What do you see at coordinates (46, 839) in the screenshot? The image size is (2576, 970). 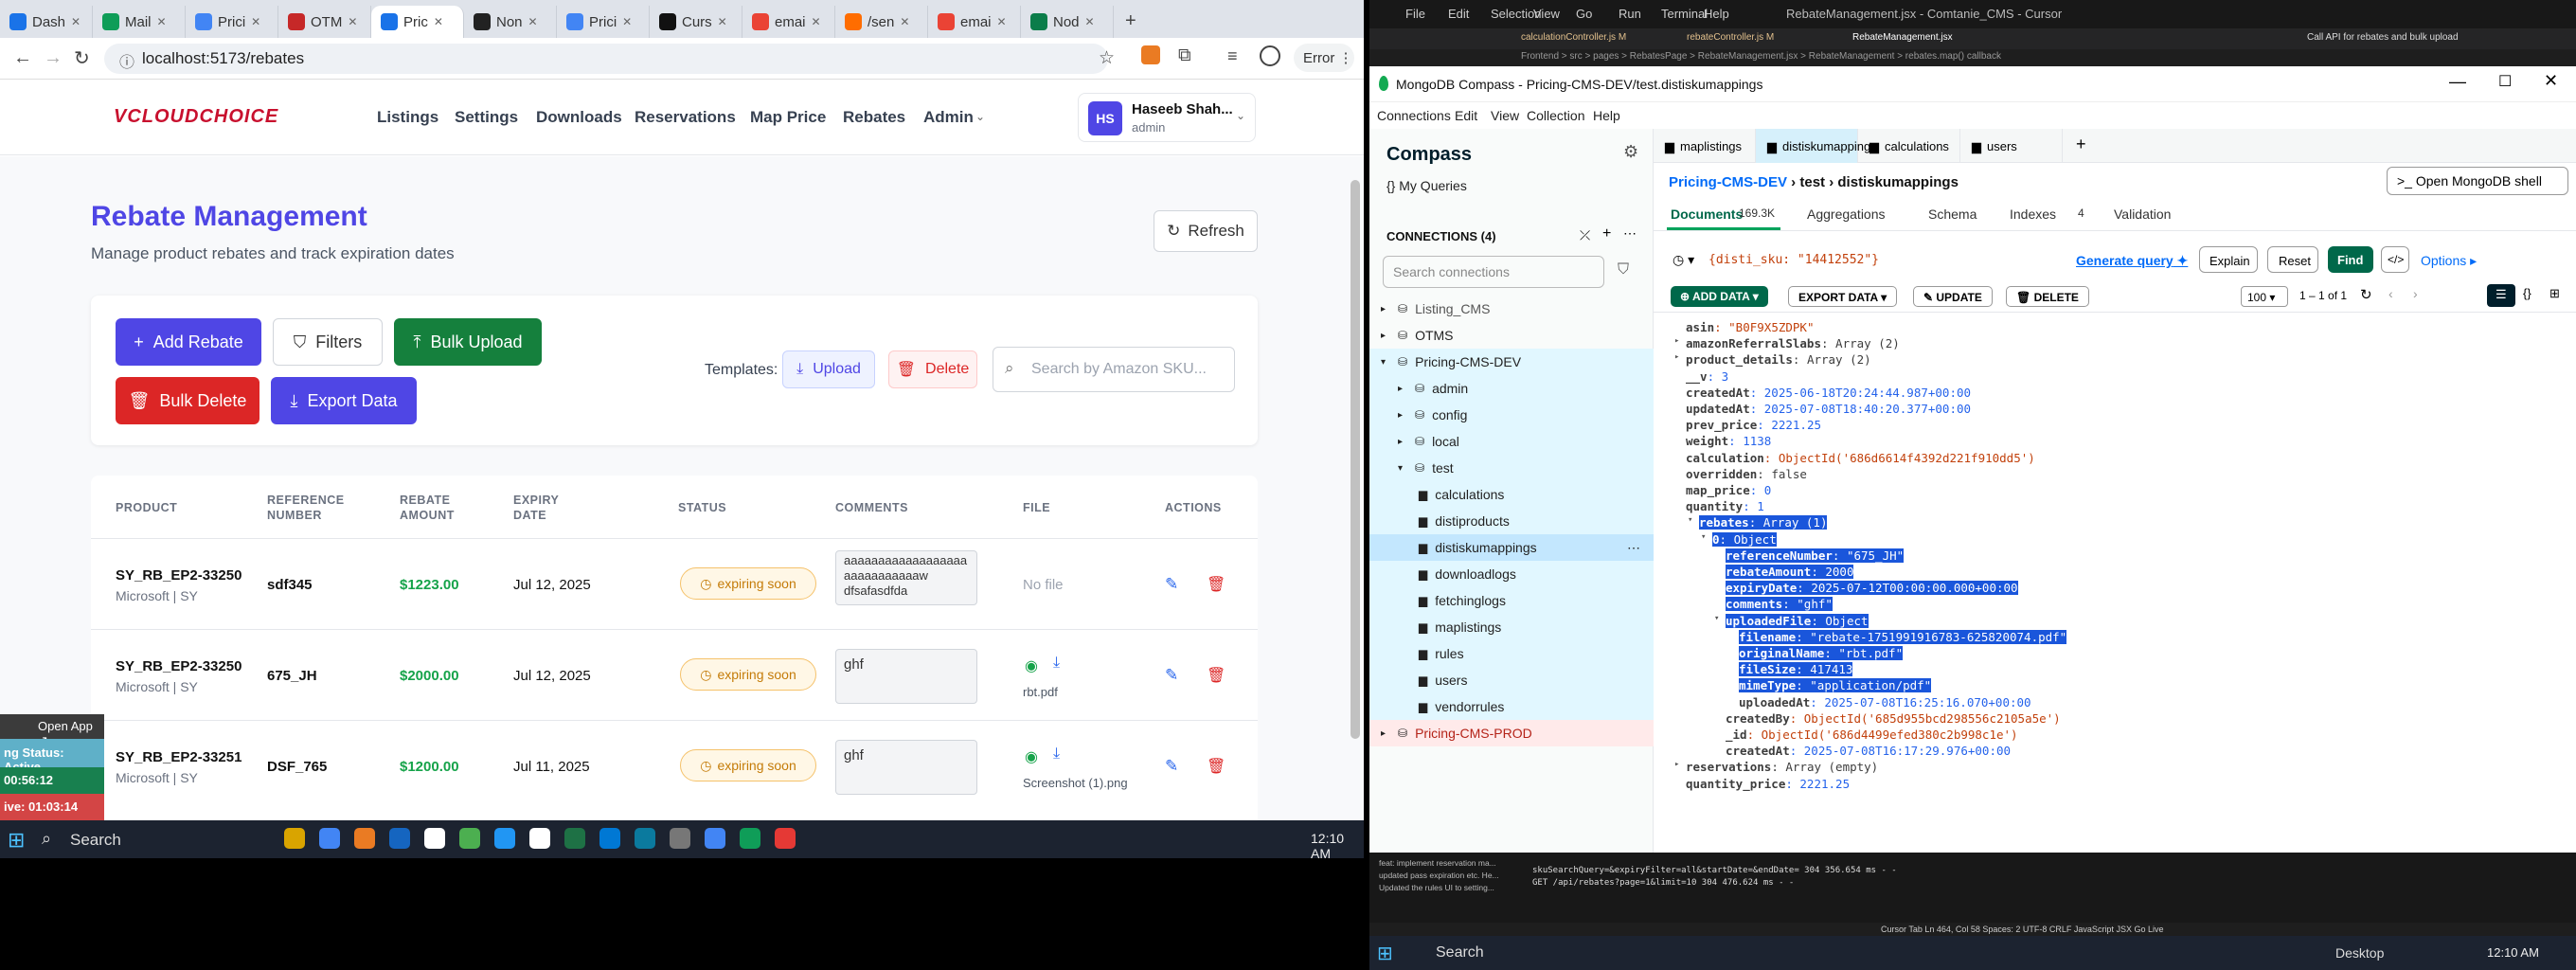 I see `taskbar-search-icon: ⌕` at bounding box center [46, 839].